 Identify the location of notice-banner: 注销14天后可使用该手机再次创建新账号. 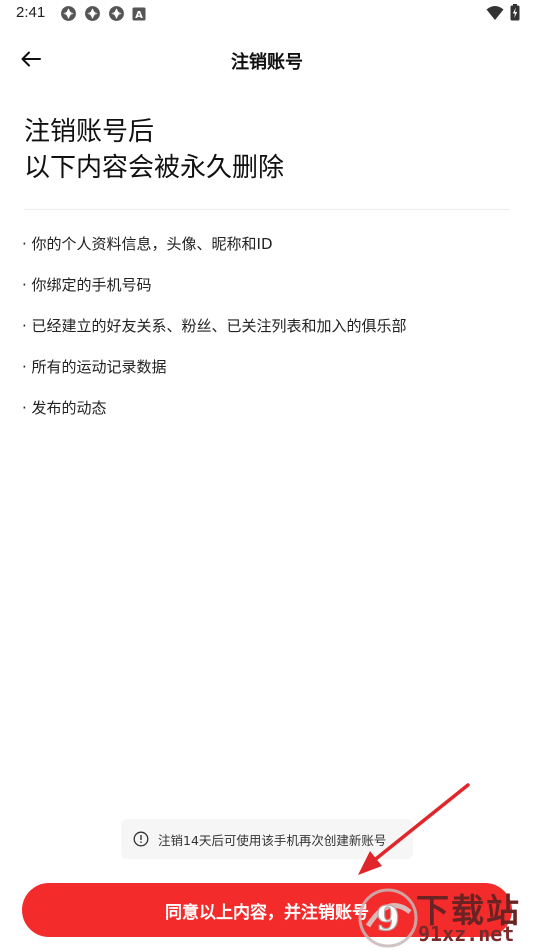
(267, 839).